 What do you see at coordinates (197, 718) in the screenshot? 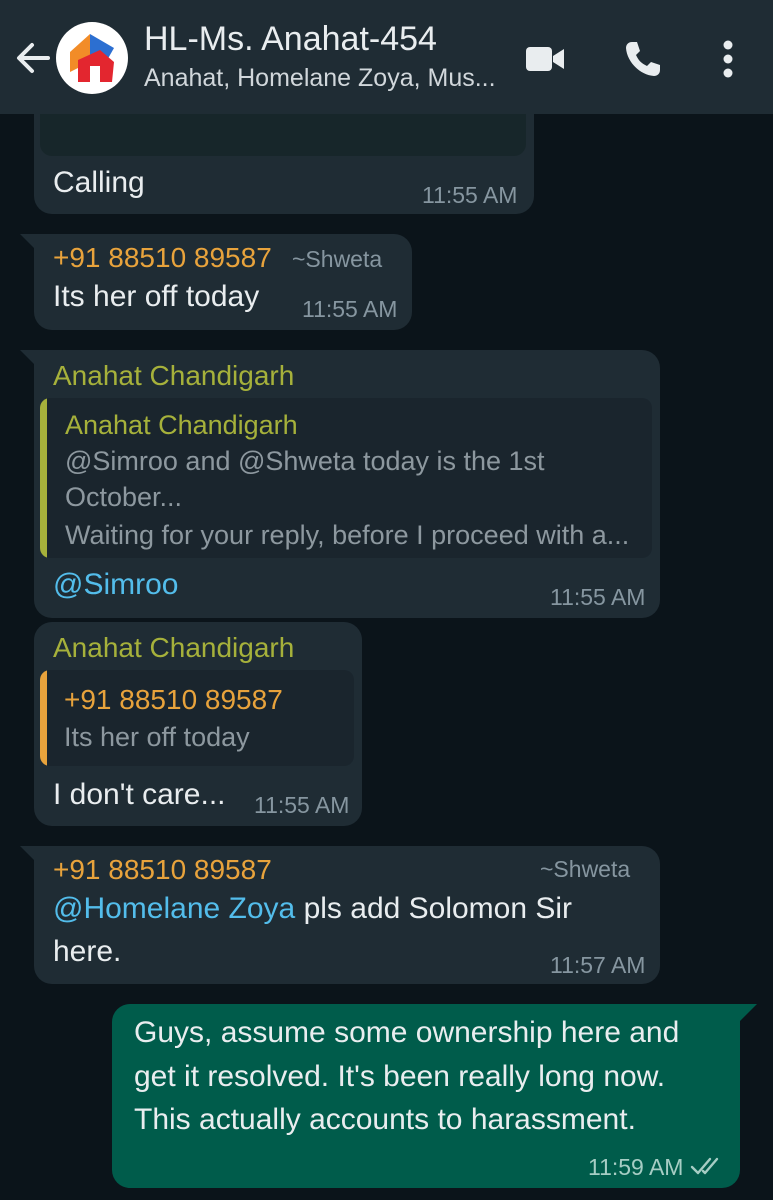
I see `quoted-message: +91 88510 89587 Its her off today` at bounding box center [197, 718].